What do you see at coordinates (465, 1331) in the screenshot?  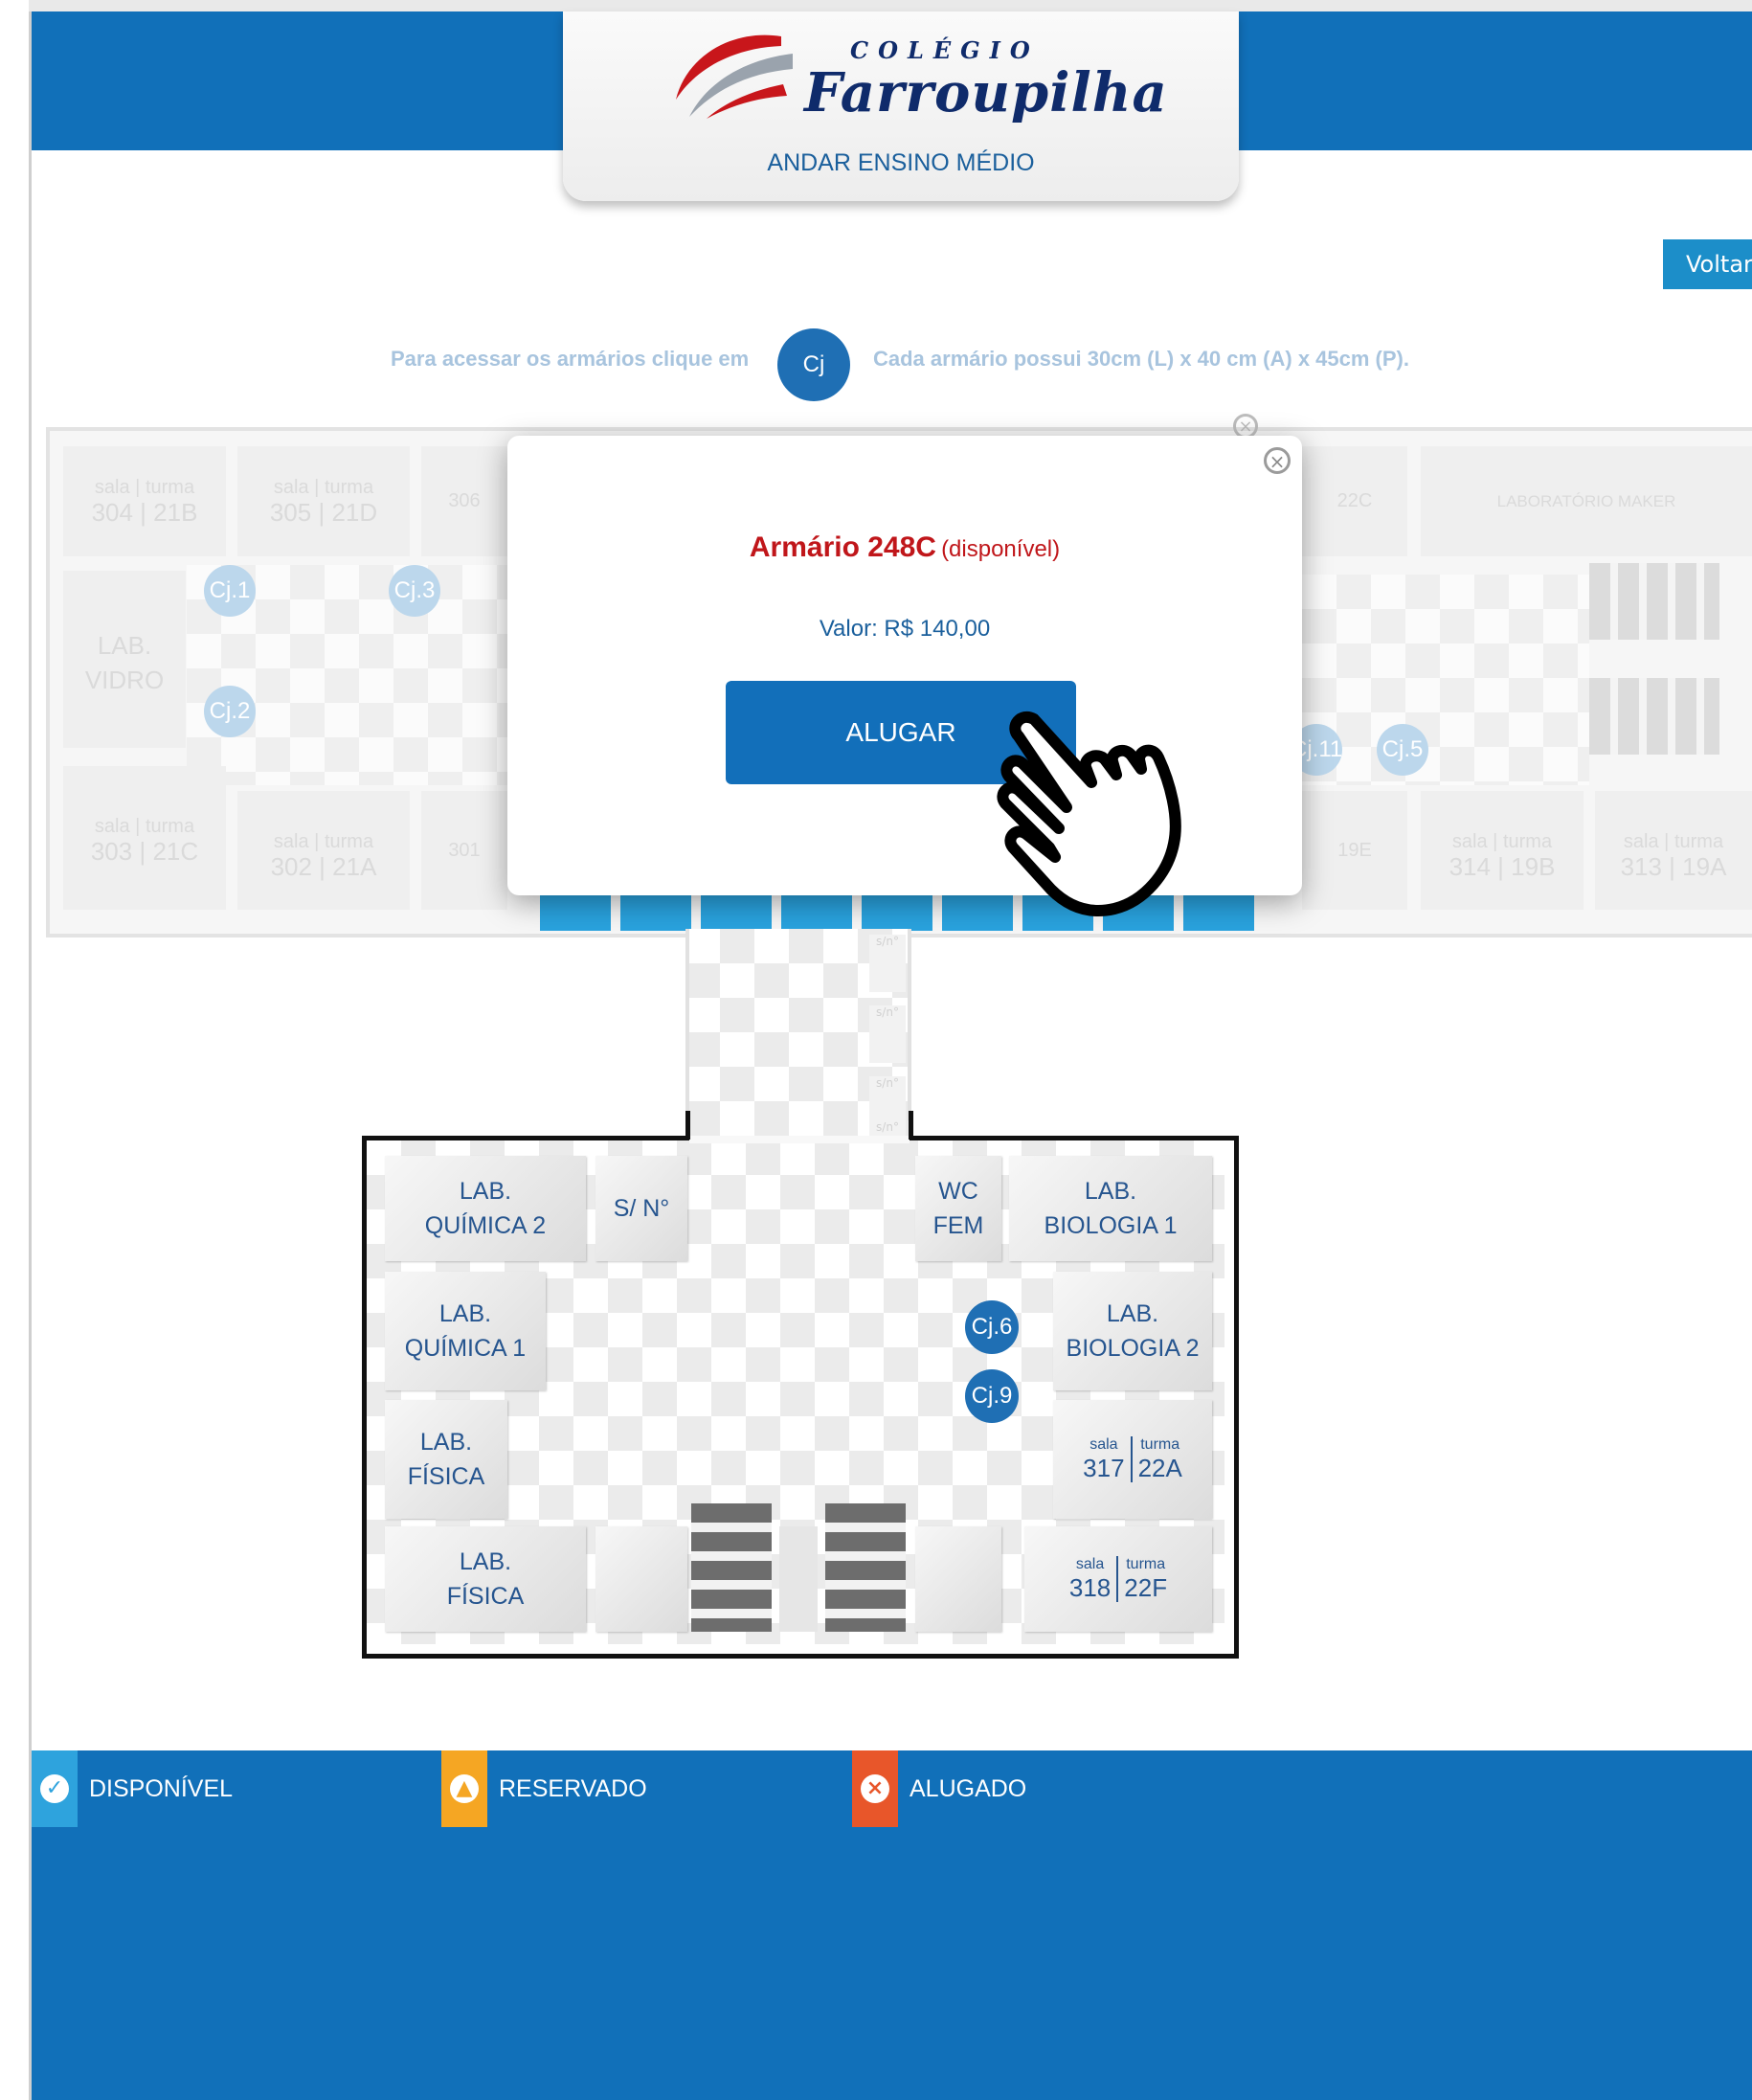 I see `room-lab-quimica-1: LAB. QUÍMICA 1` at bounding box center [465, 1331].